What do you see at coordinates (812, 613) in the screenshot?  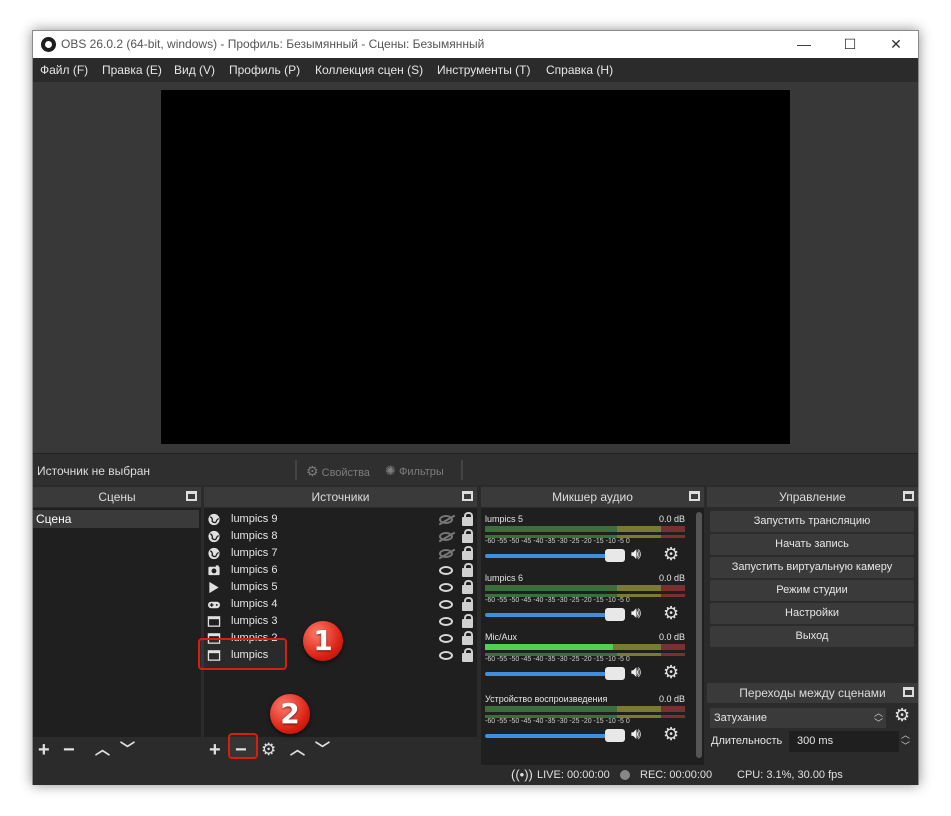 I see `settings-button: Настройки` at bounding box center [812, 613].